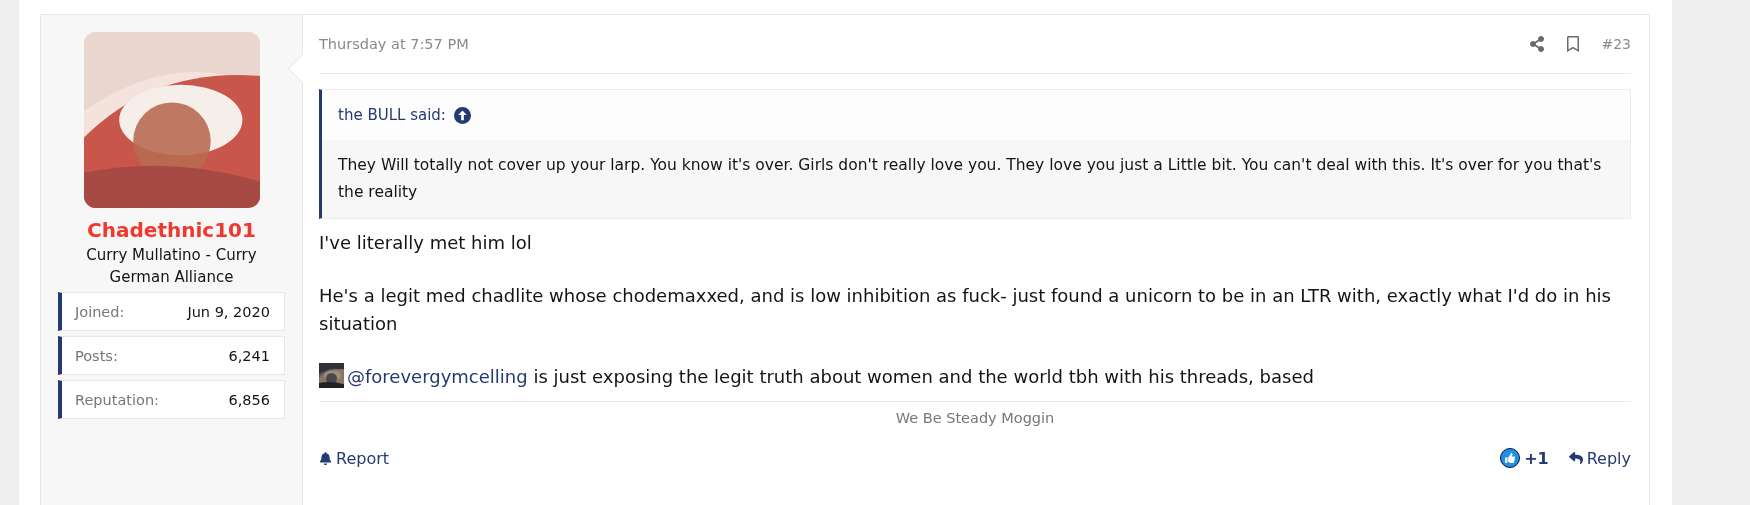 The width and height of the screenshot is (1750, 505). What do you see at coordinates (96, 355) in the screenshot?
I see `stat-label: Posts:` at bounding box center [96, 355].